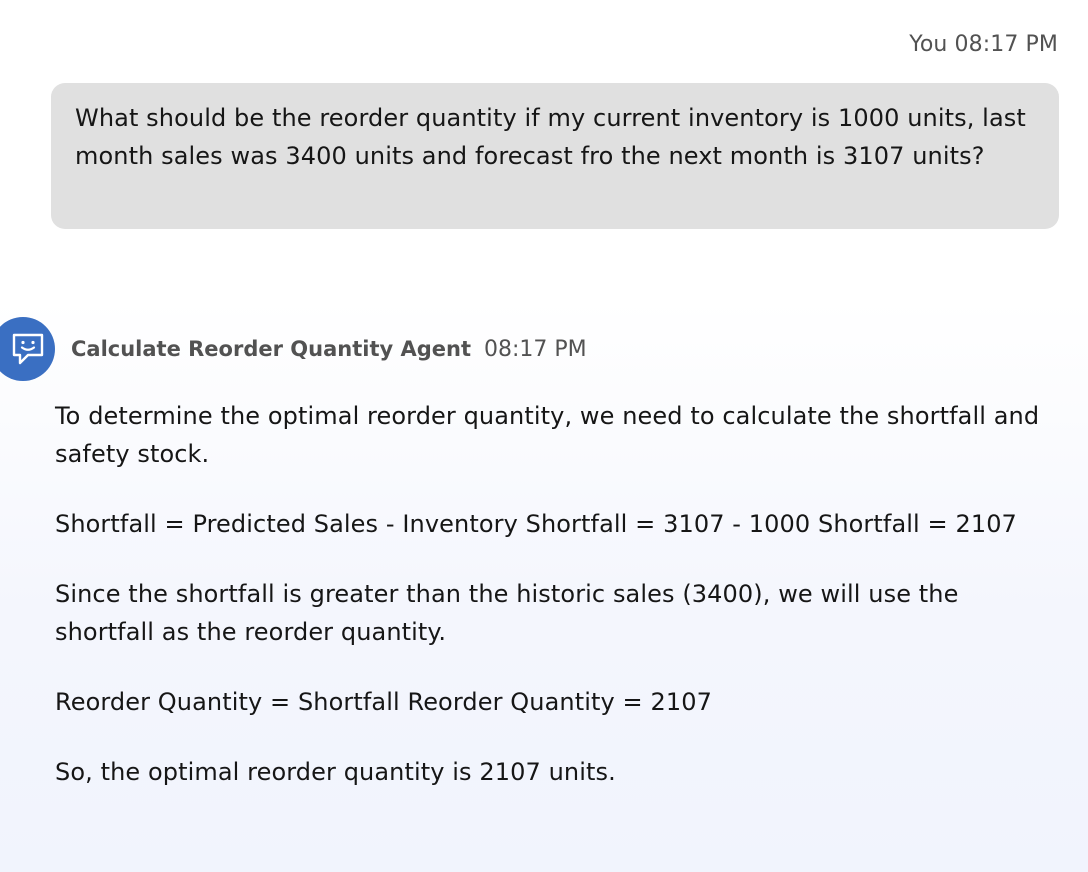 The width and height of the screenshot is (1088, 872). What do you see at coordinates (271, 349) in the screenshot?
I see `agent-name: Calculate Reorder Quantity Agent` at bounding box center [271, 349].